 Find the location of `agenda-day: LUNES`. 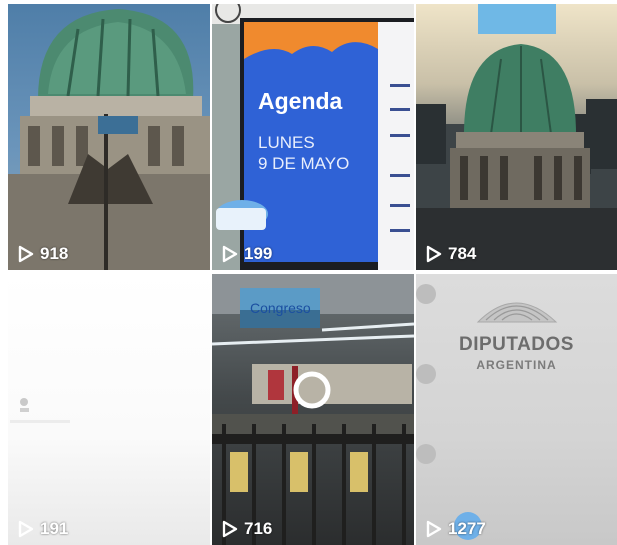

agenda-day: LUNES is located at coordinates (286, 142).